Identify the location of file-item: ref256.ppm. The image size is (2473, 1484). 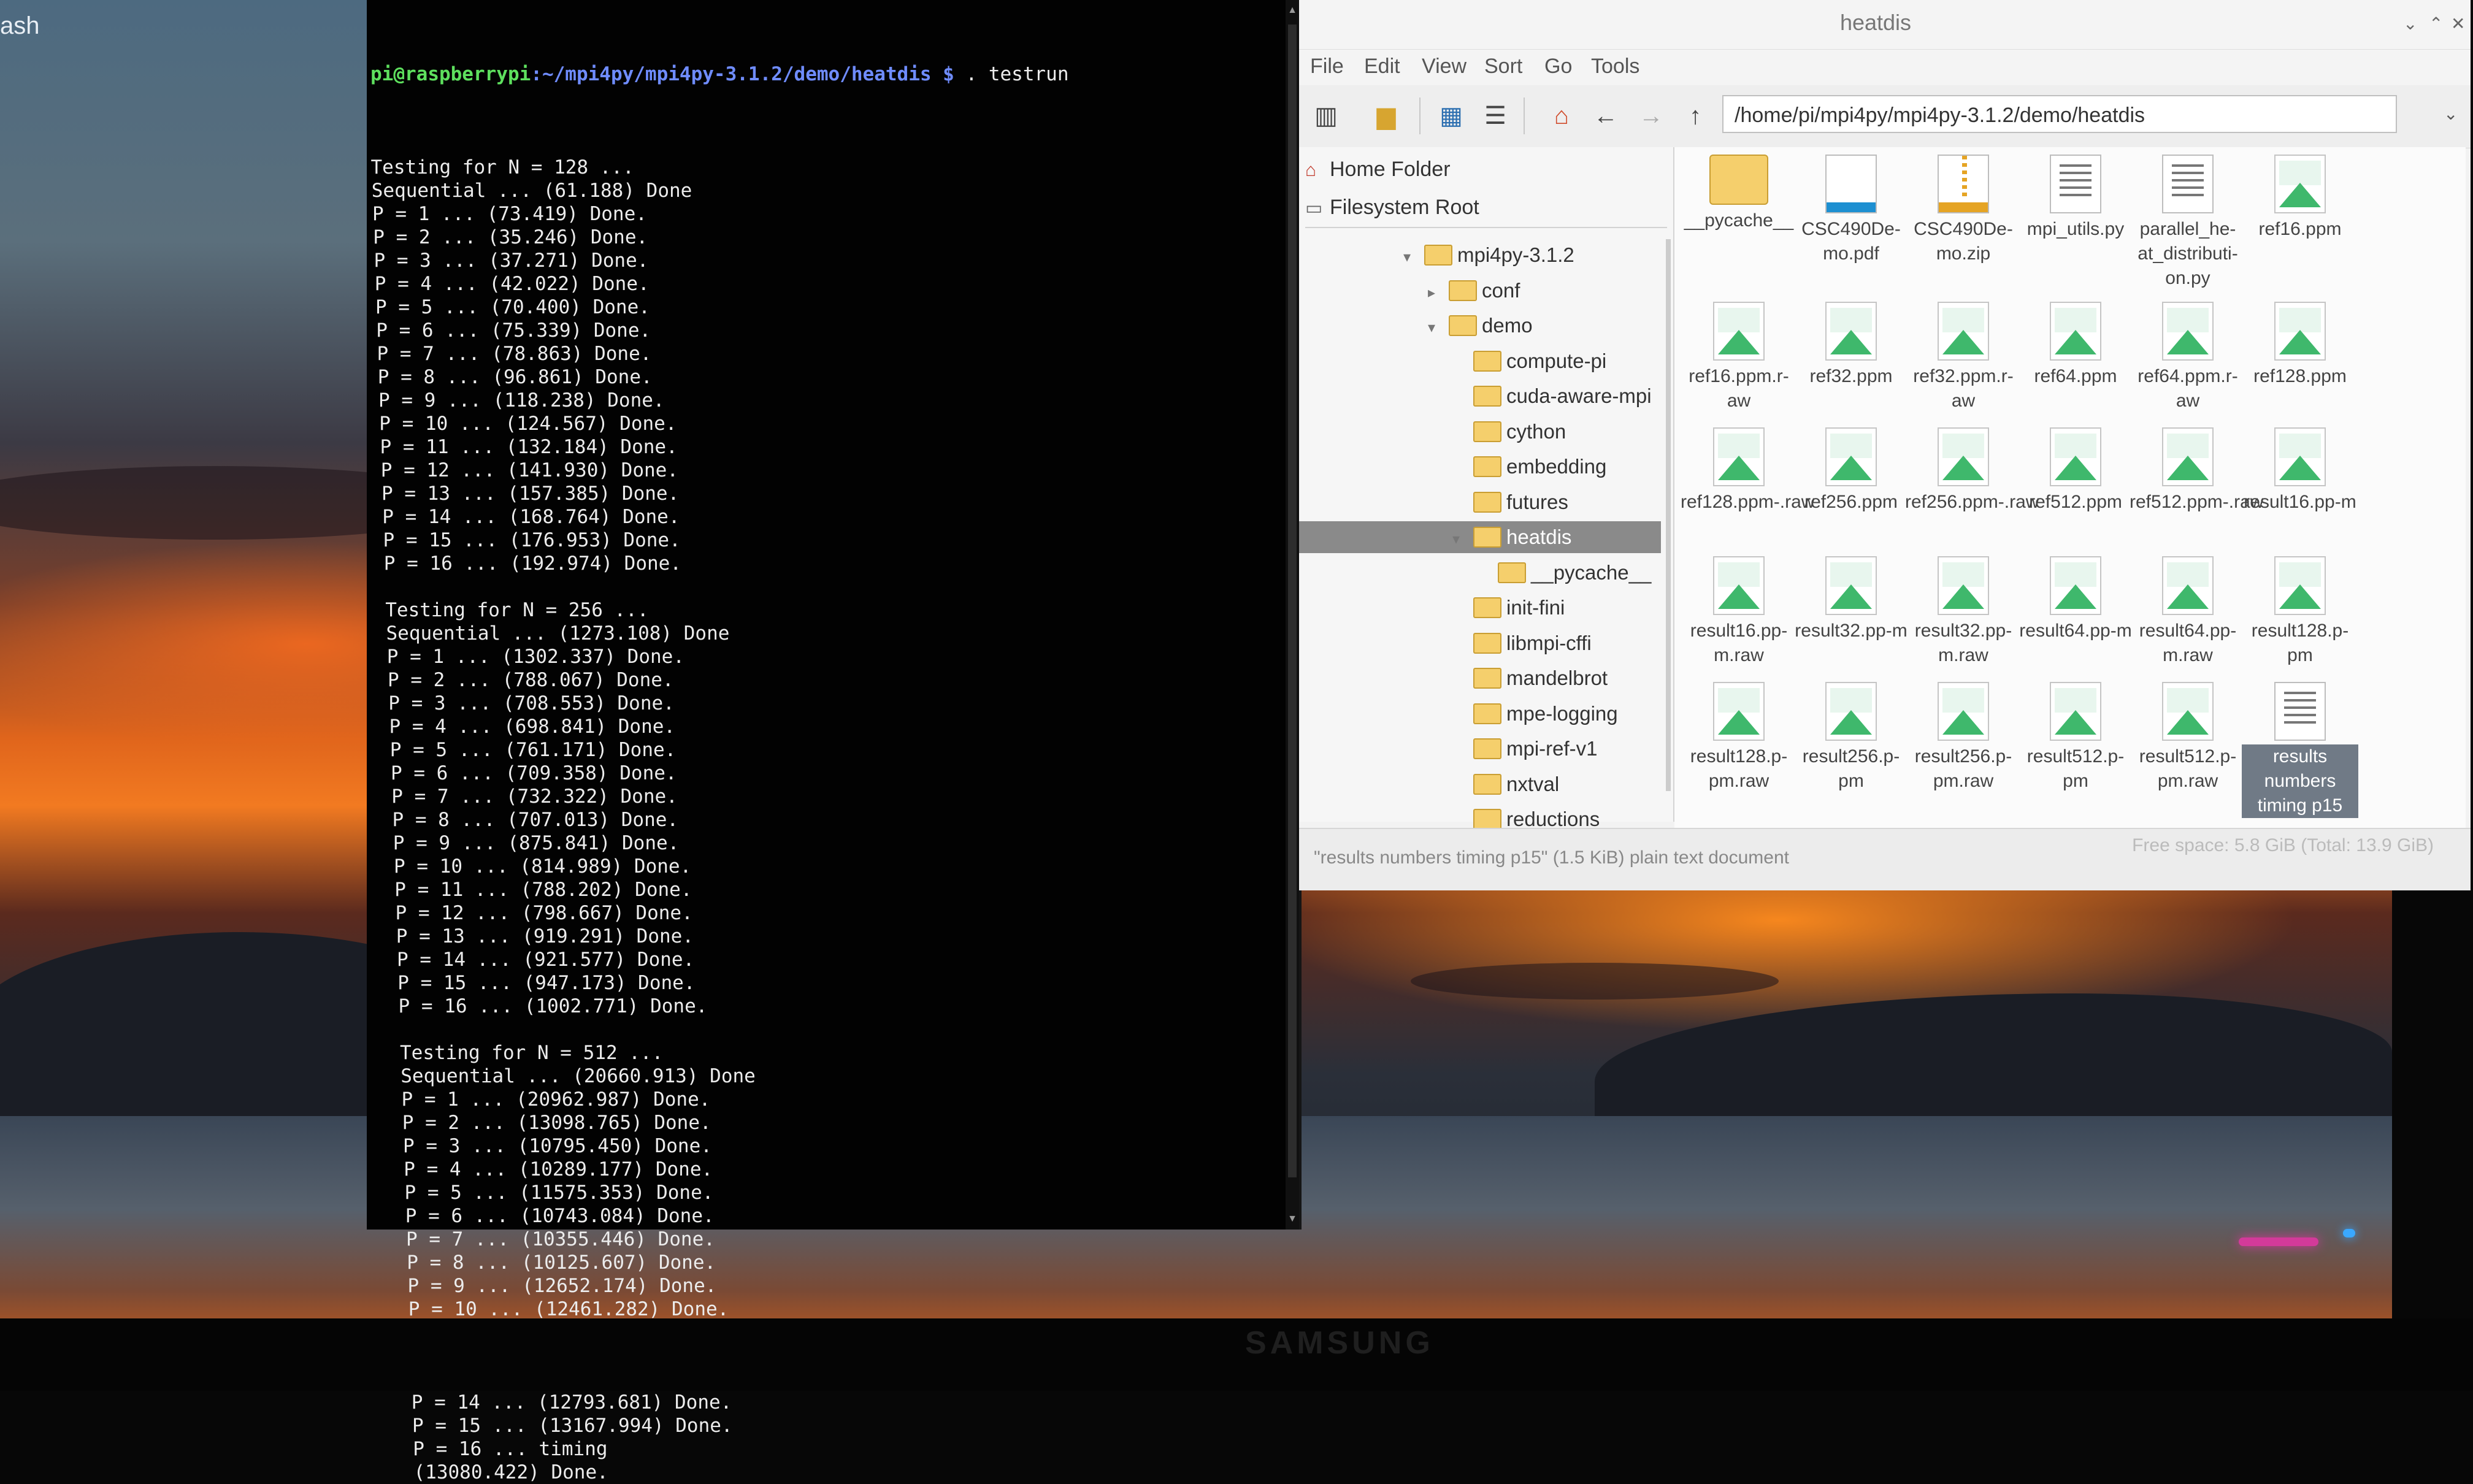
(1851, 470).